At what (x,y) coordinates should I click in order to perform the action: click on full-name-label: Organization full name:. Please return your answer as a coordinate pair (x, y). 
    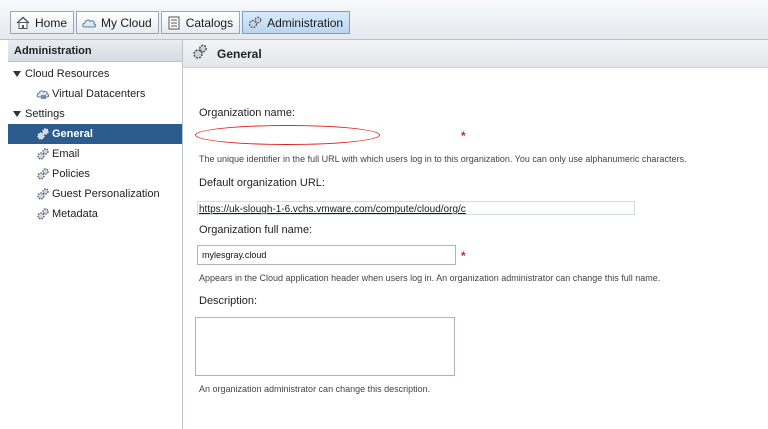
    Looking at the image, I should click on (256, 230).